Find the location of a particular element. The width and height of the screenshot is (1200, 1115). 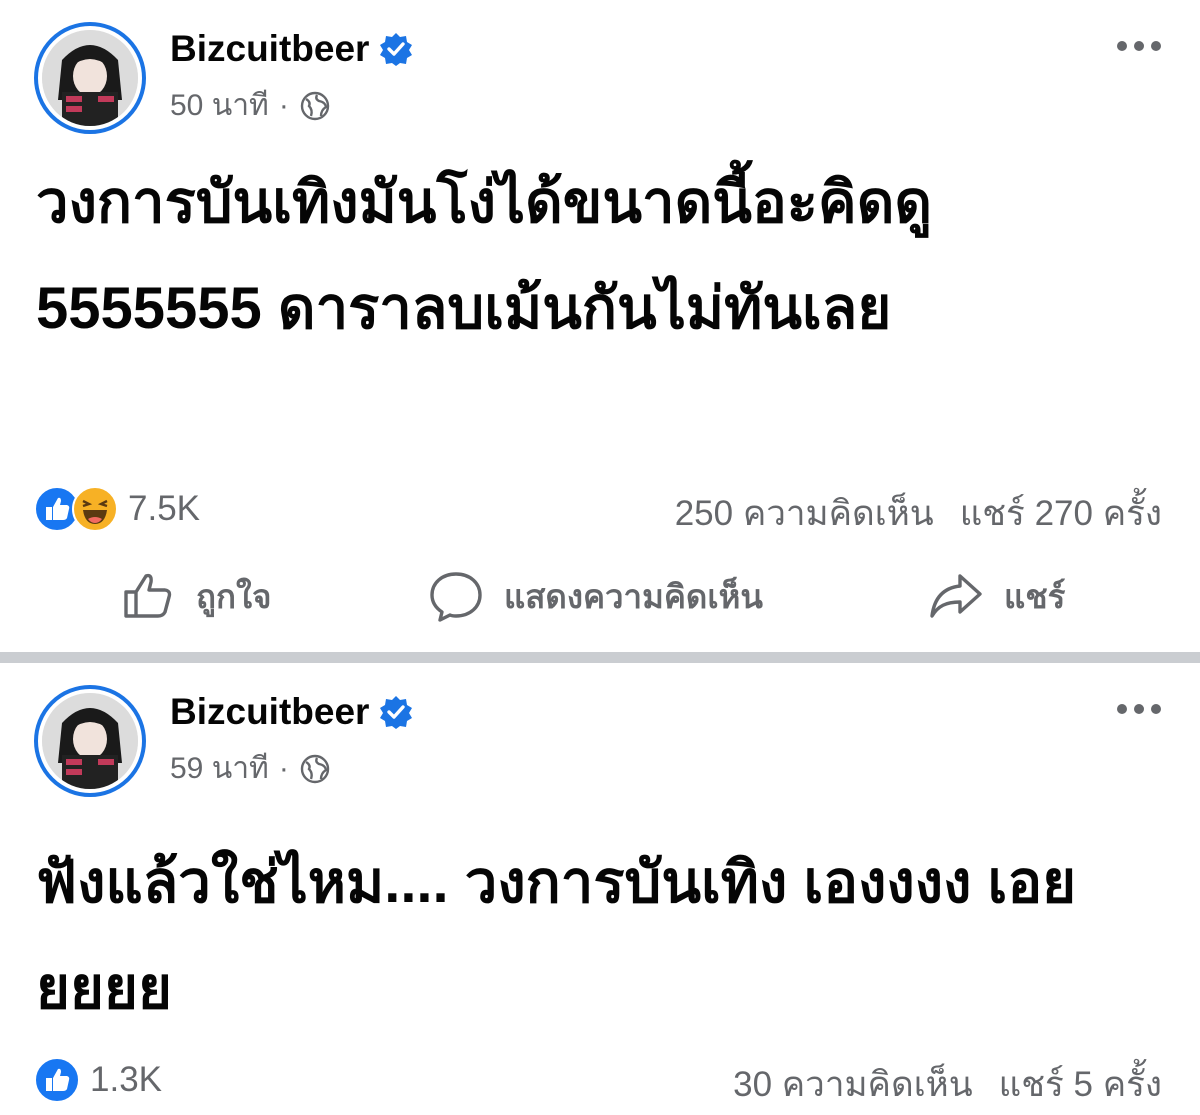

haha-icon is located at coordinates (95, 509).